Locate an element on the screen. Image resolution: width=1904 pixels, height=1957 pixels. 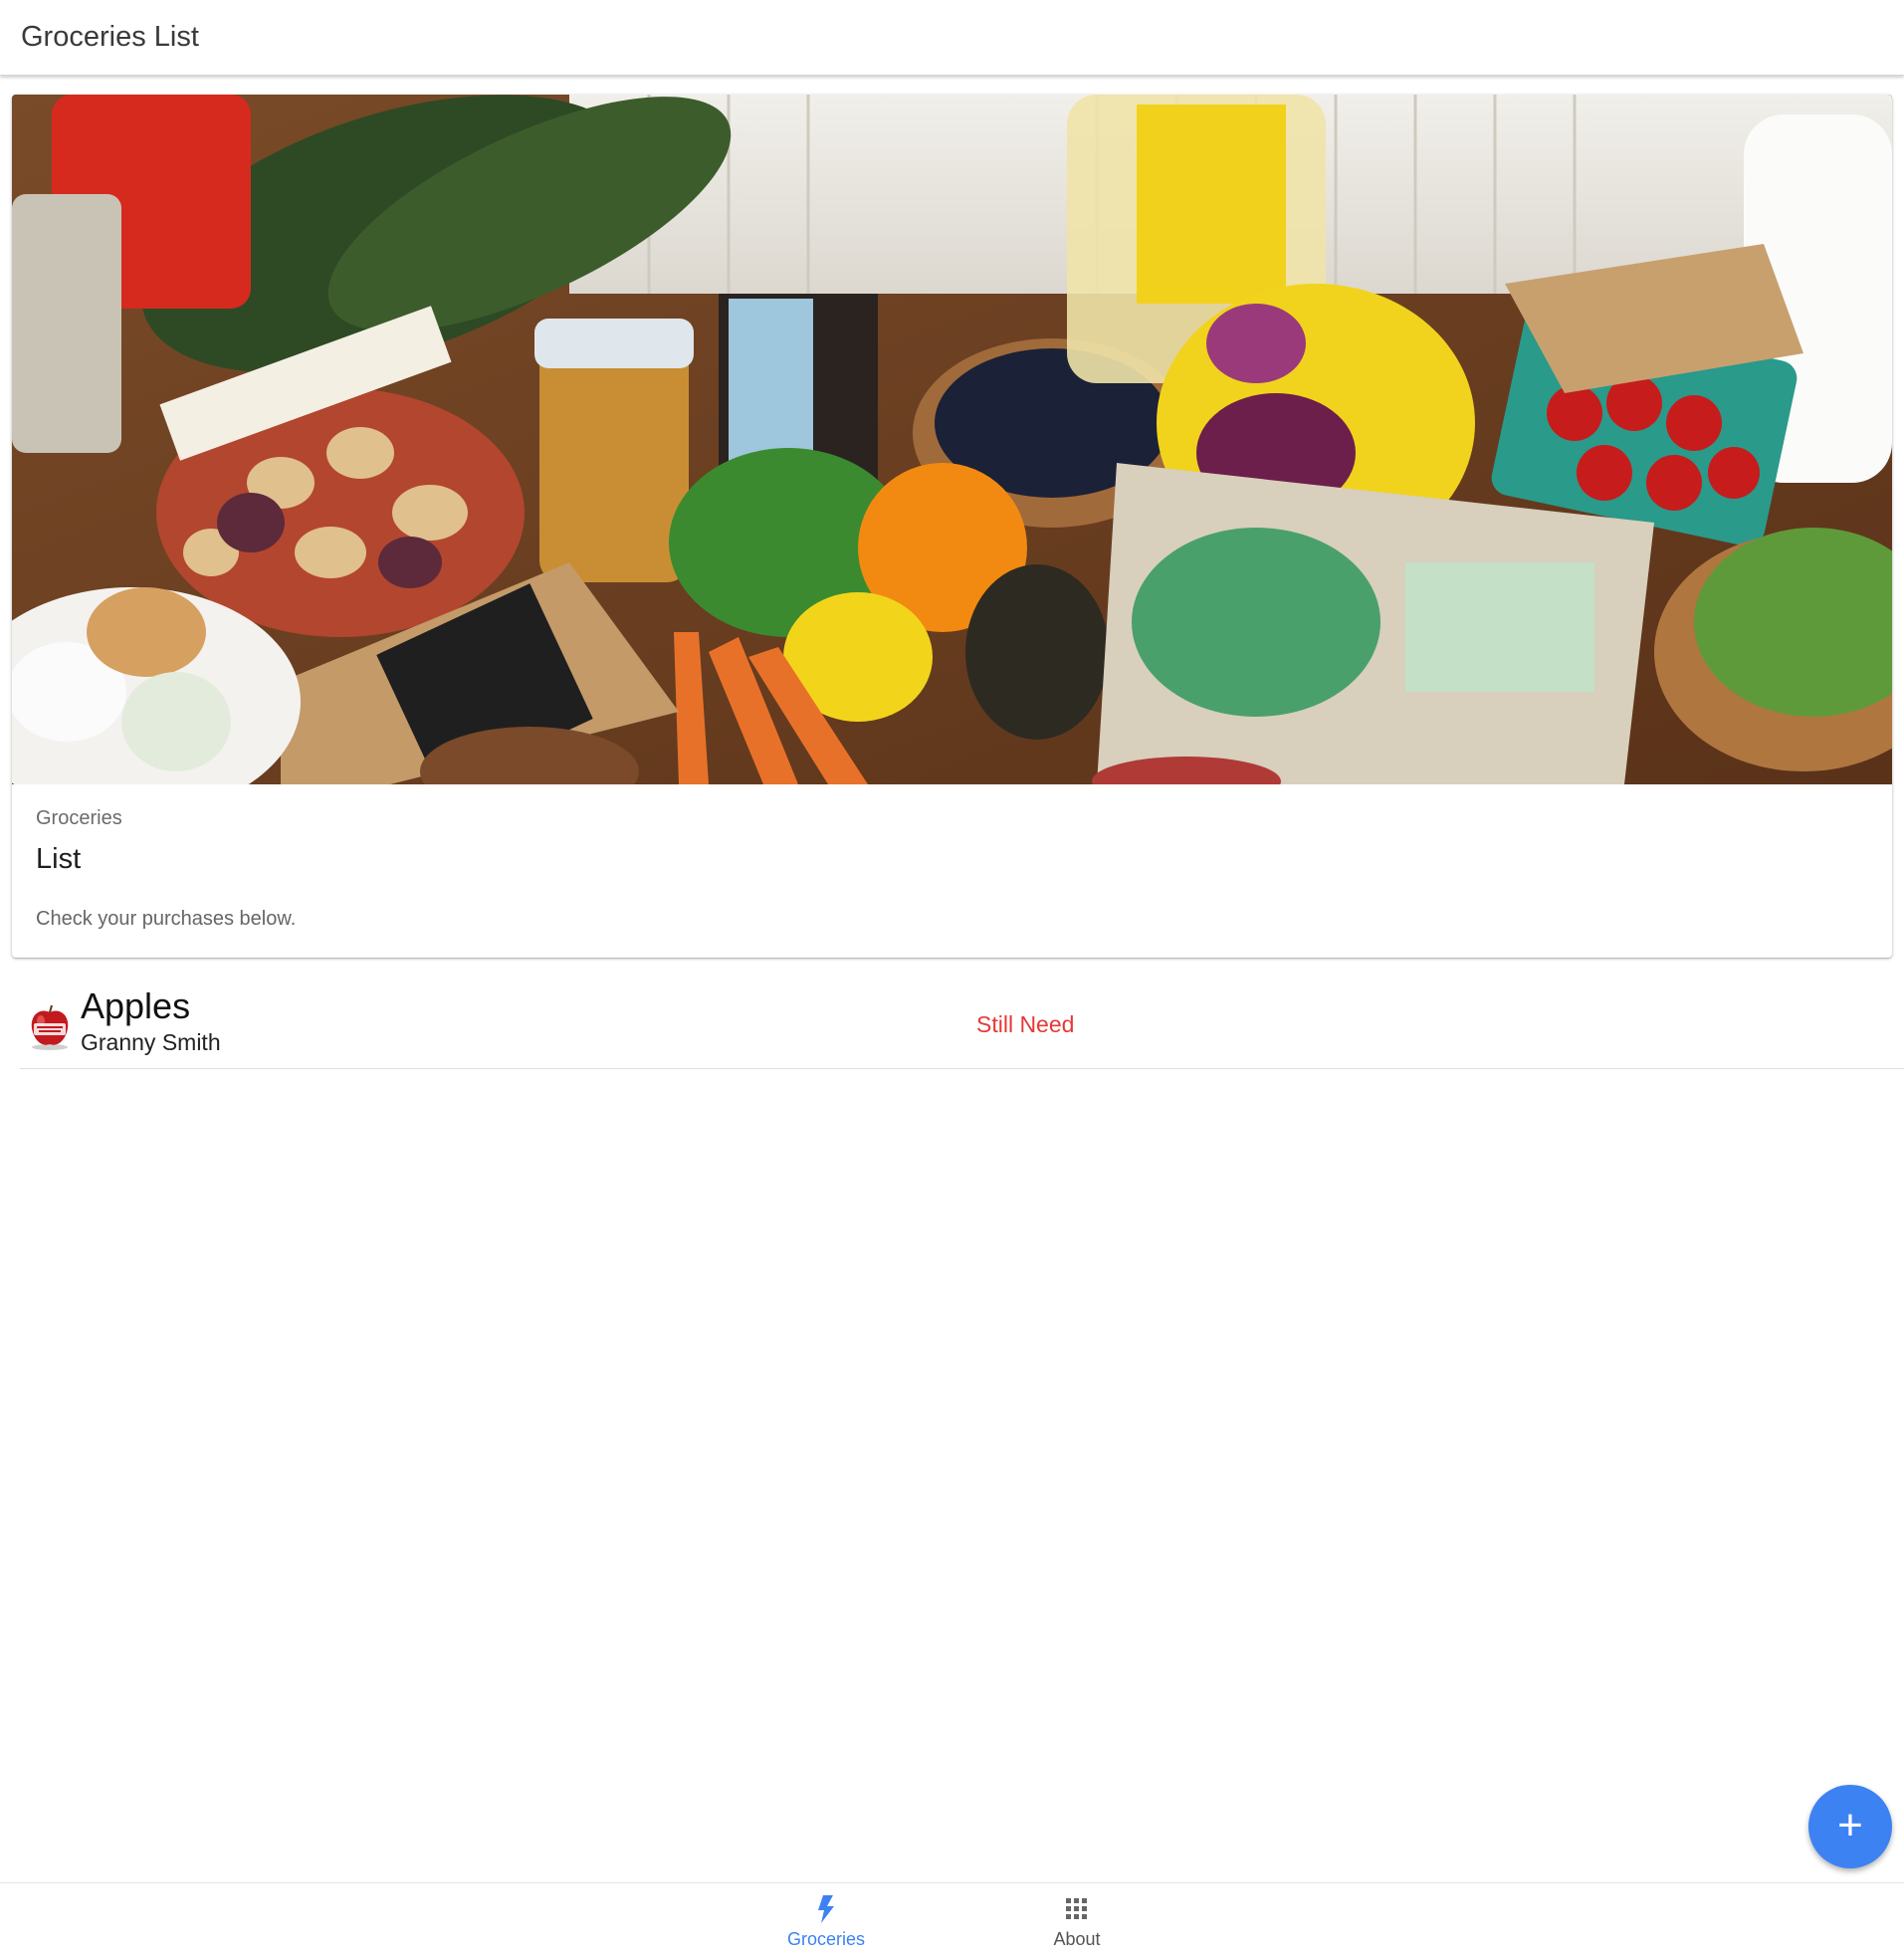
app-header: Groceries List is located at coordinates (952, 38).